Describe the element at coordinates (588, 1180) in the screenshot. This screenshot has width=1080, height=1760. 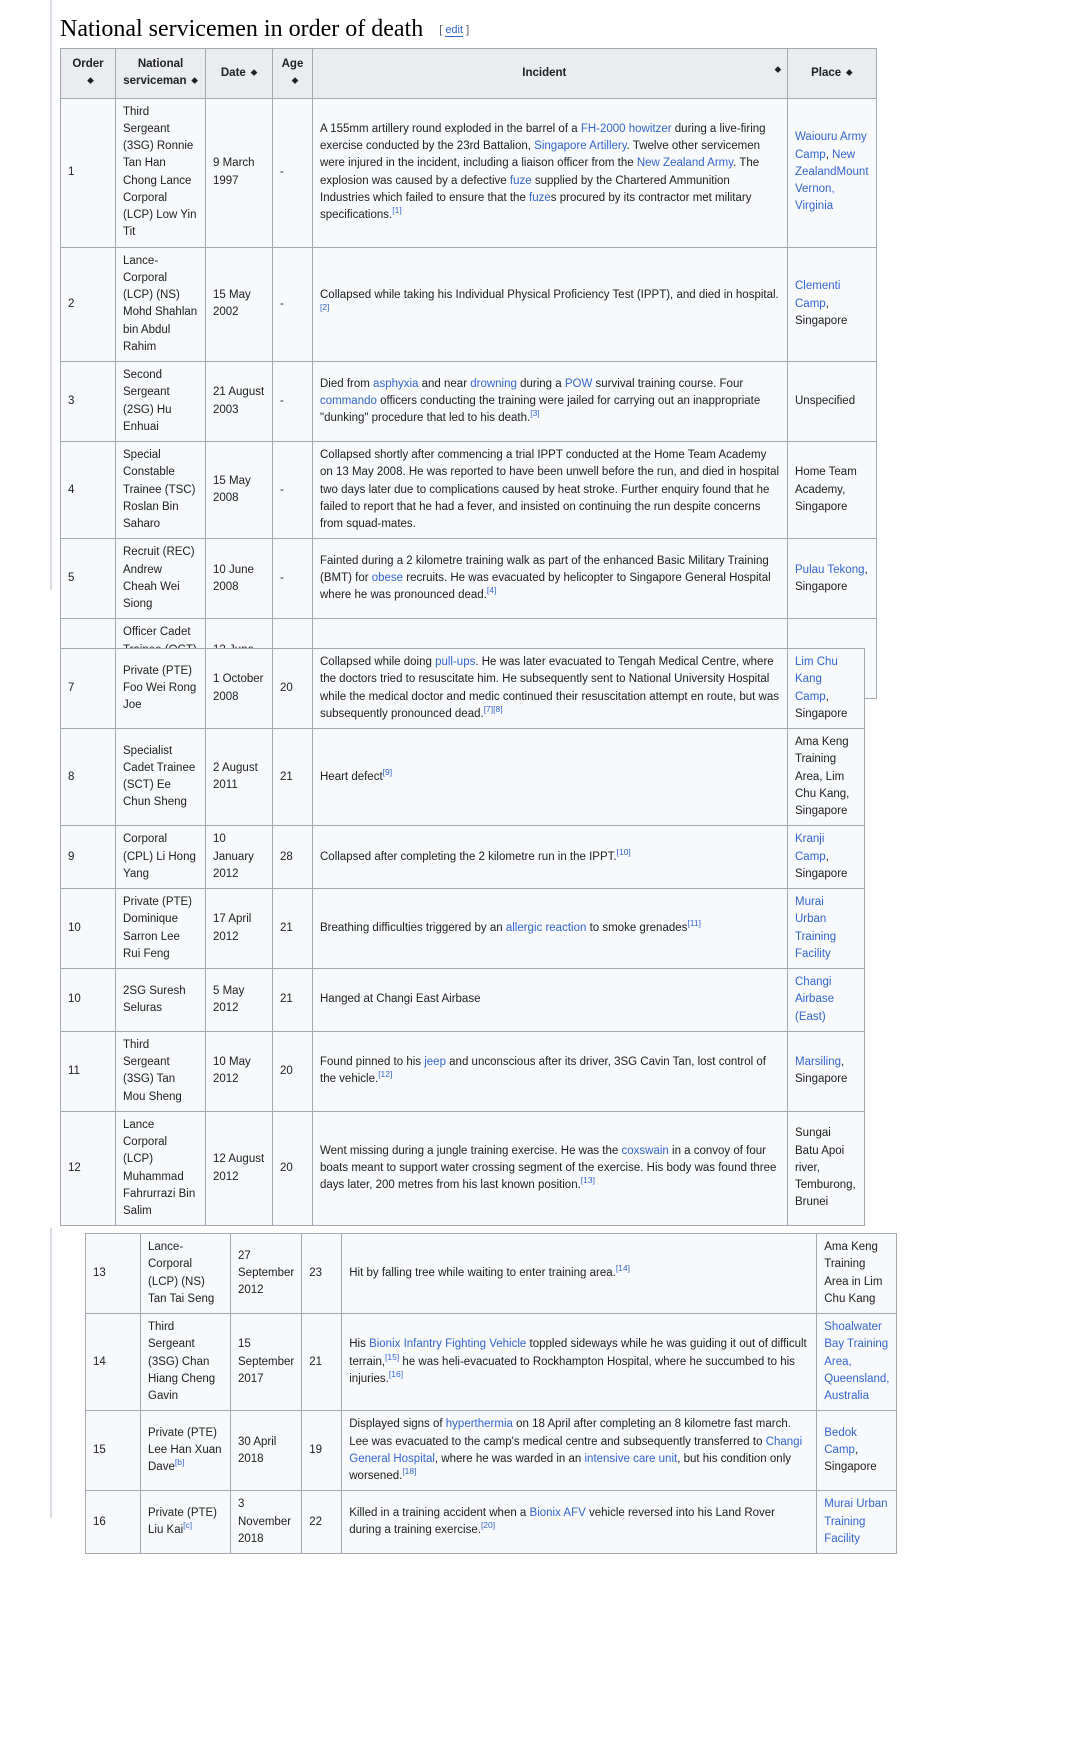
I see `reference-marker: [13]` at that location.